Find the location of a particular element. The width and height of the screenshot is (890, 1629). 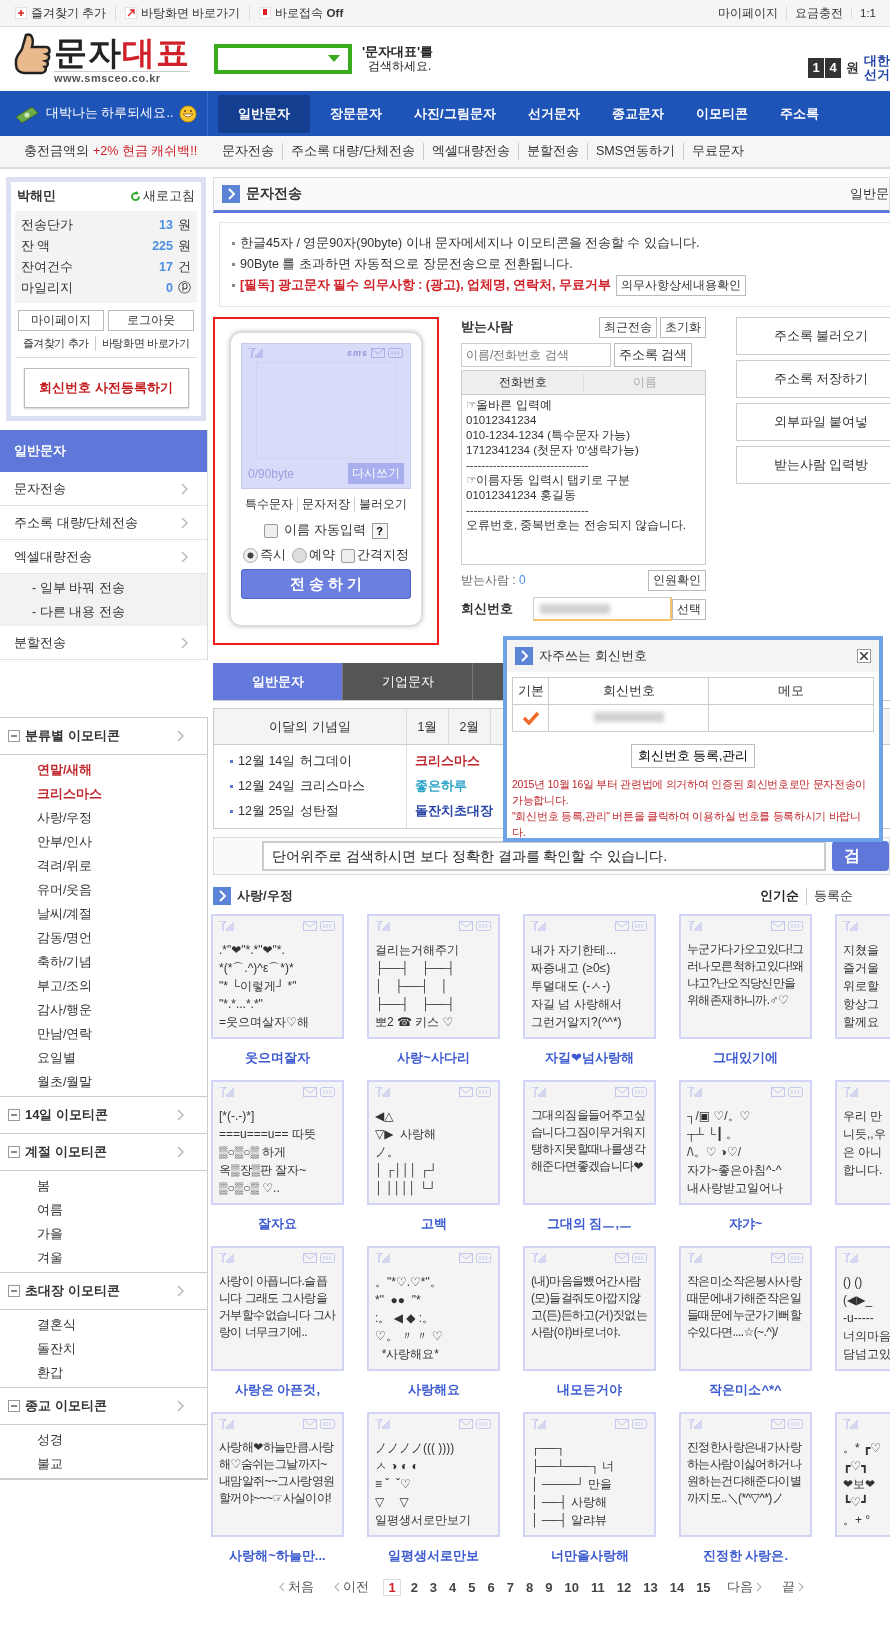

price-digit: 4 is located at coordinates (833, 68).